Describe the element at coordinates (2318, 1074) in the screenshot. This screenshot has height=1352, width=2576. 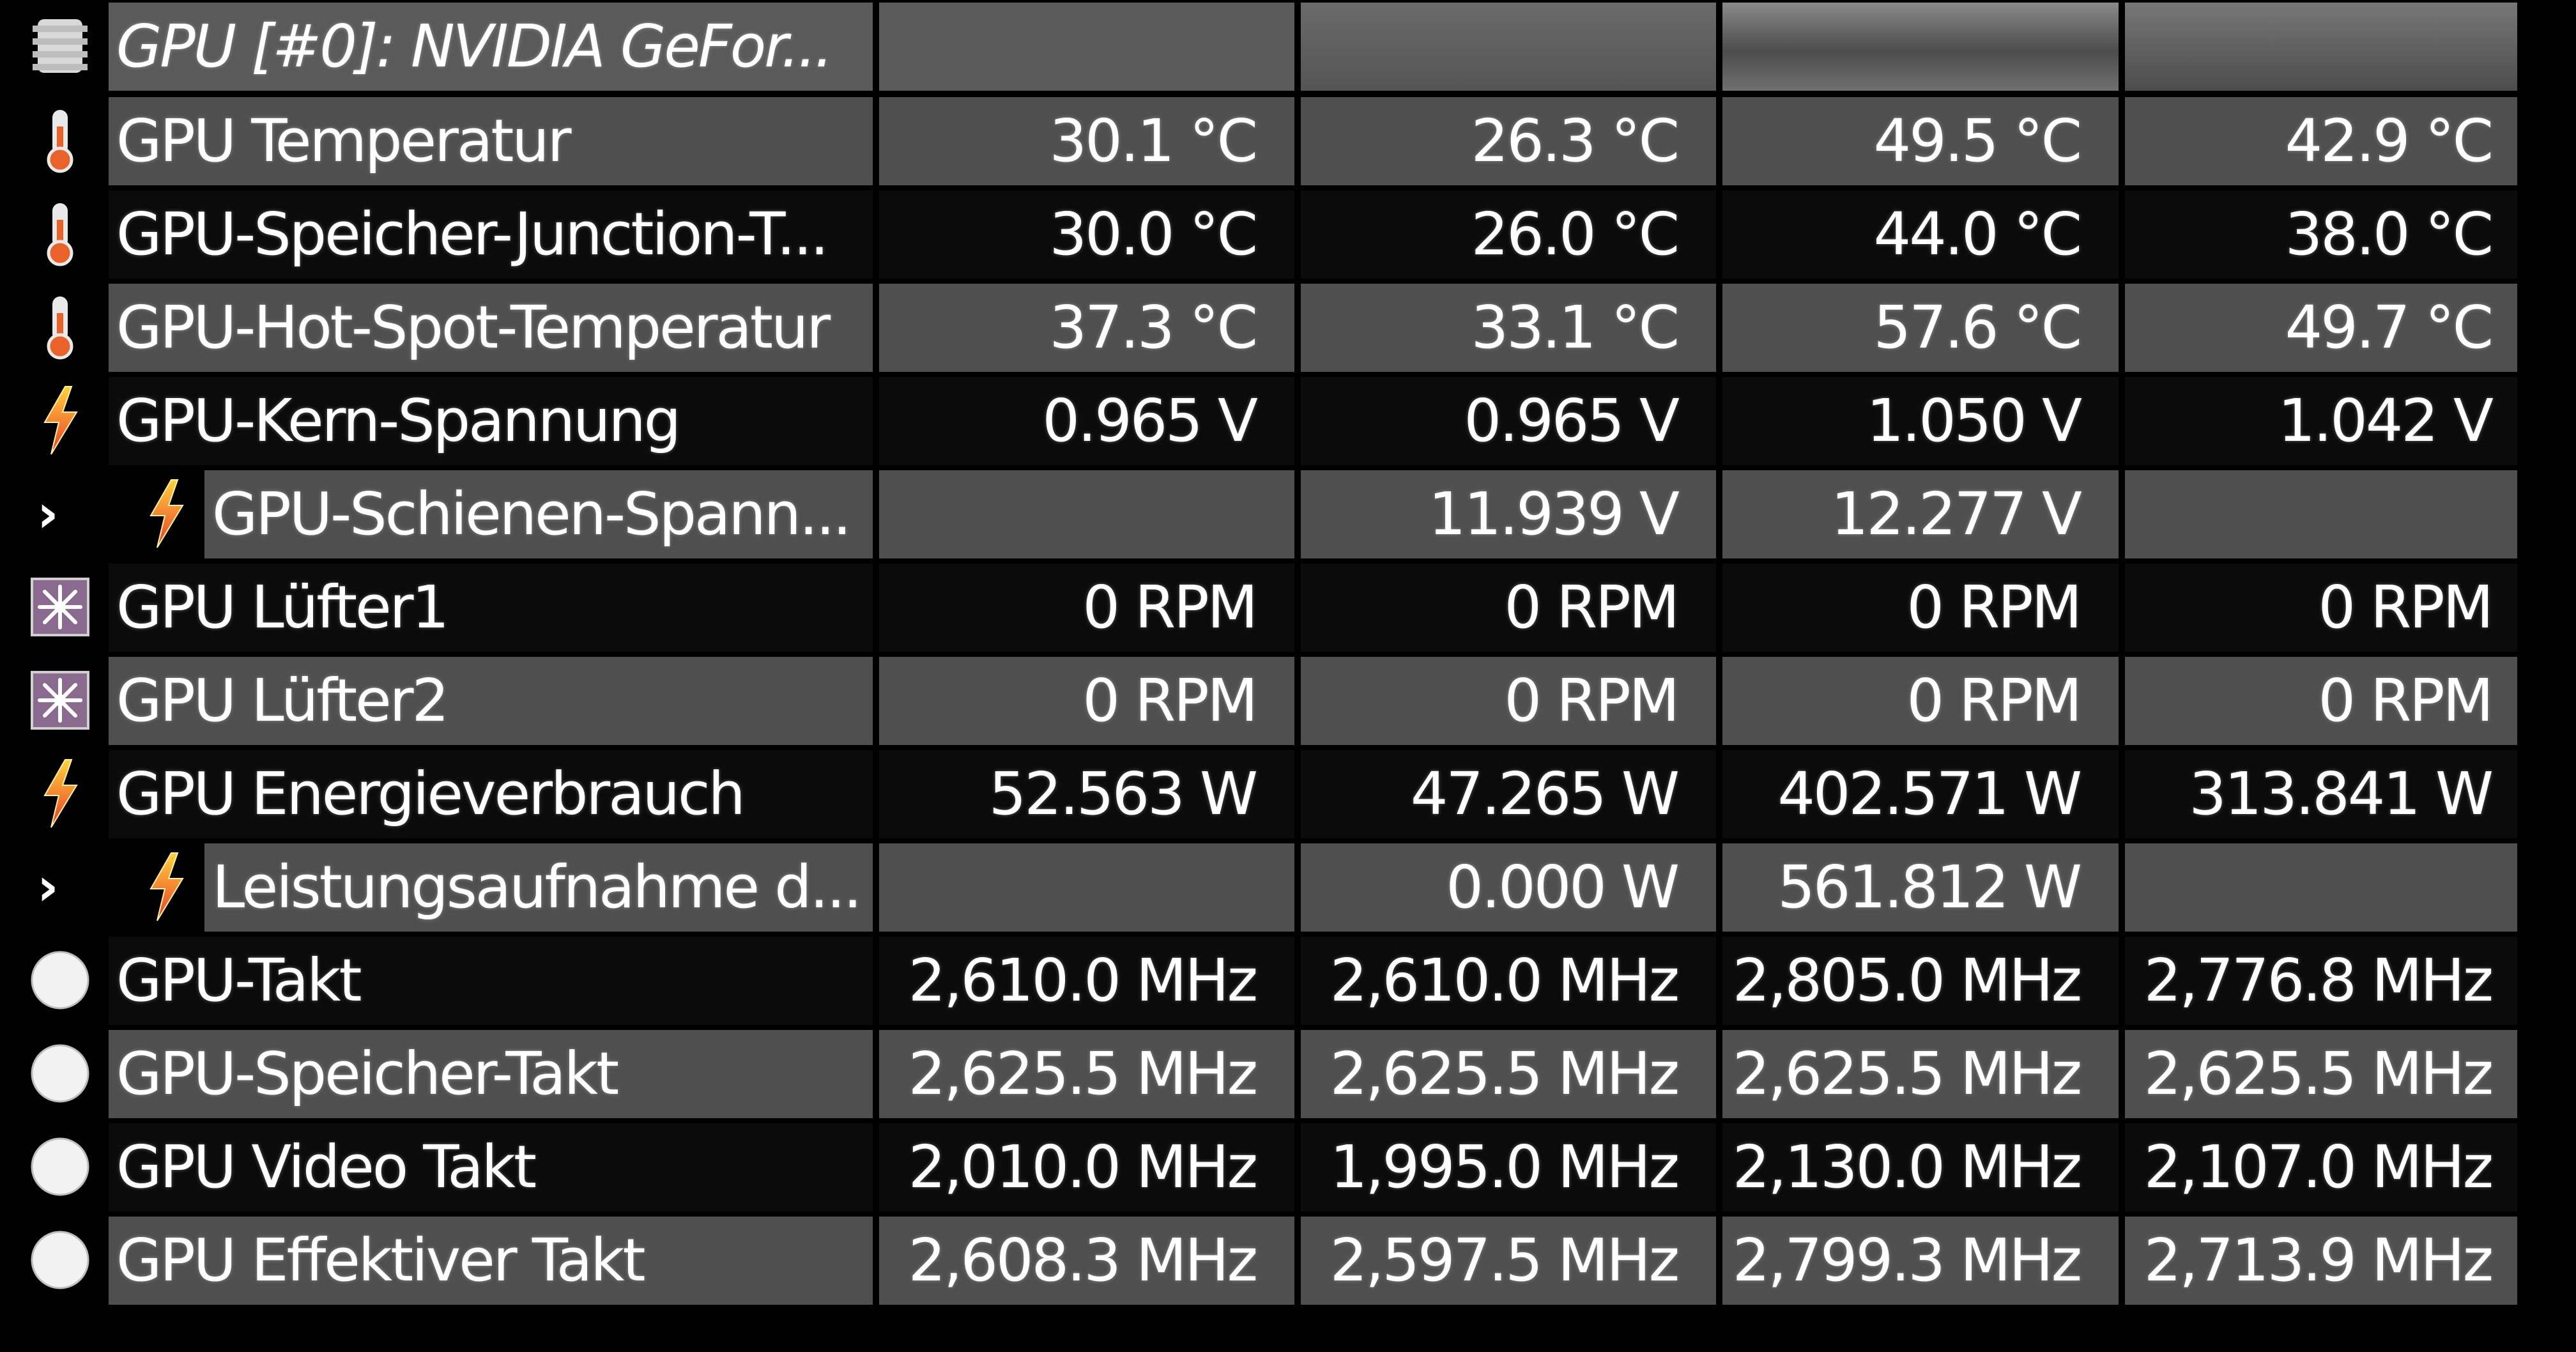
I see `sensor-value-average: 2,625.5 MHz` at that location.